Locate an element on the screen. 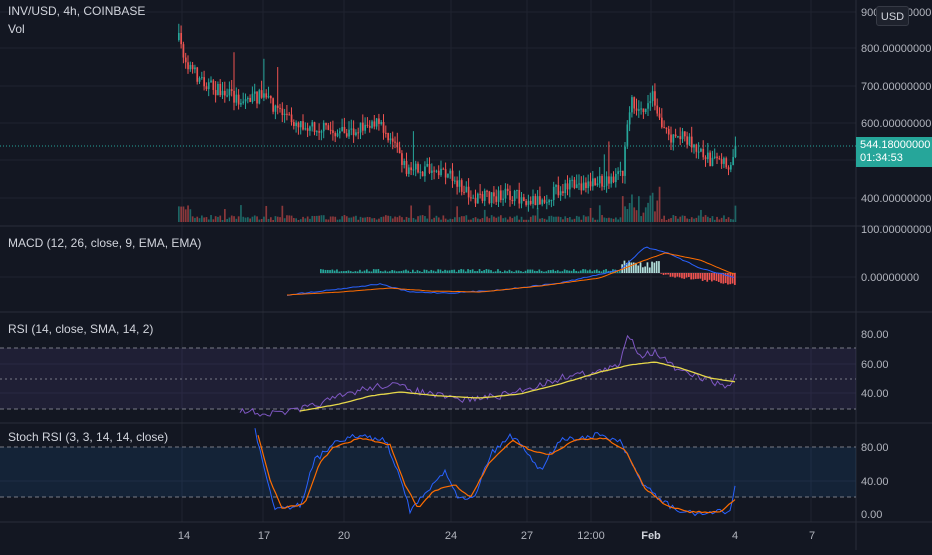  volume-legend: Vol is located at coordinates (16, 29).